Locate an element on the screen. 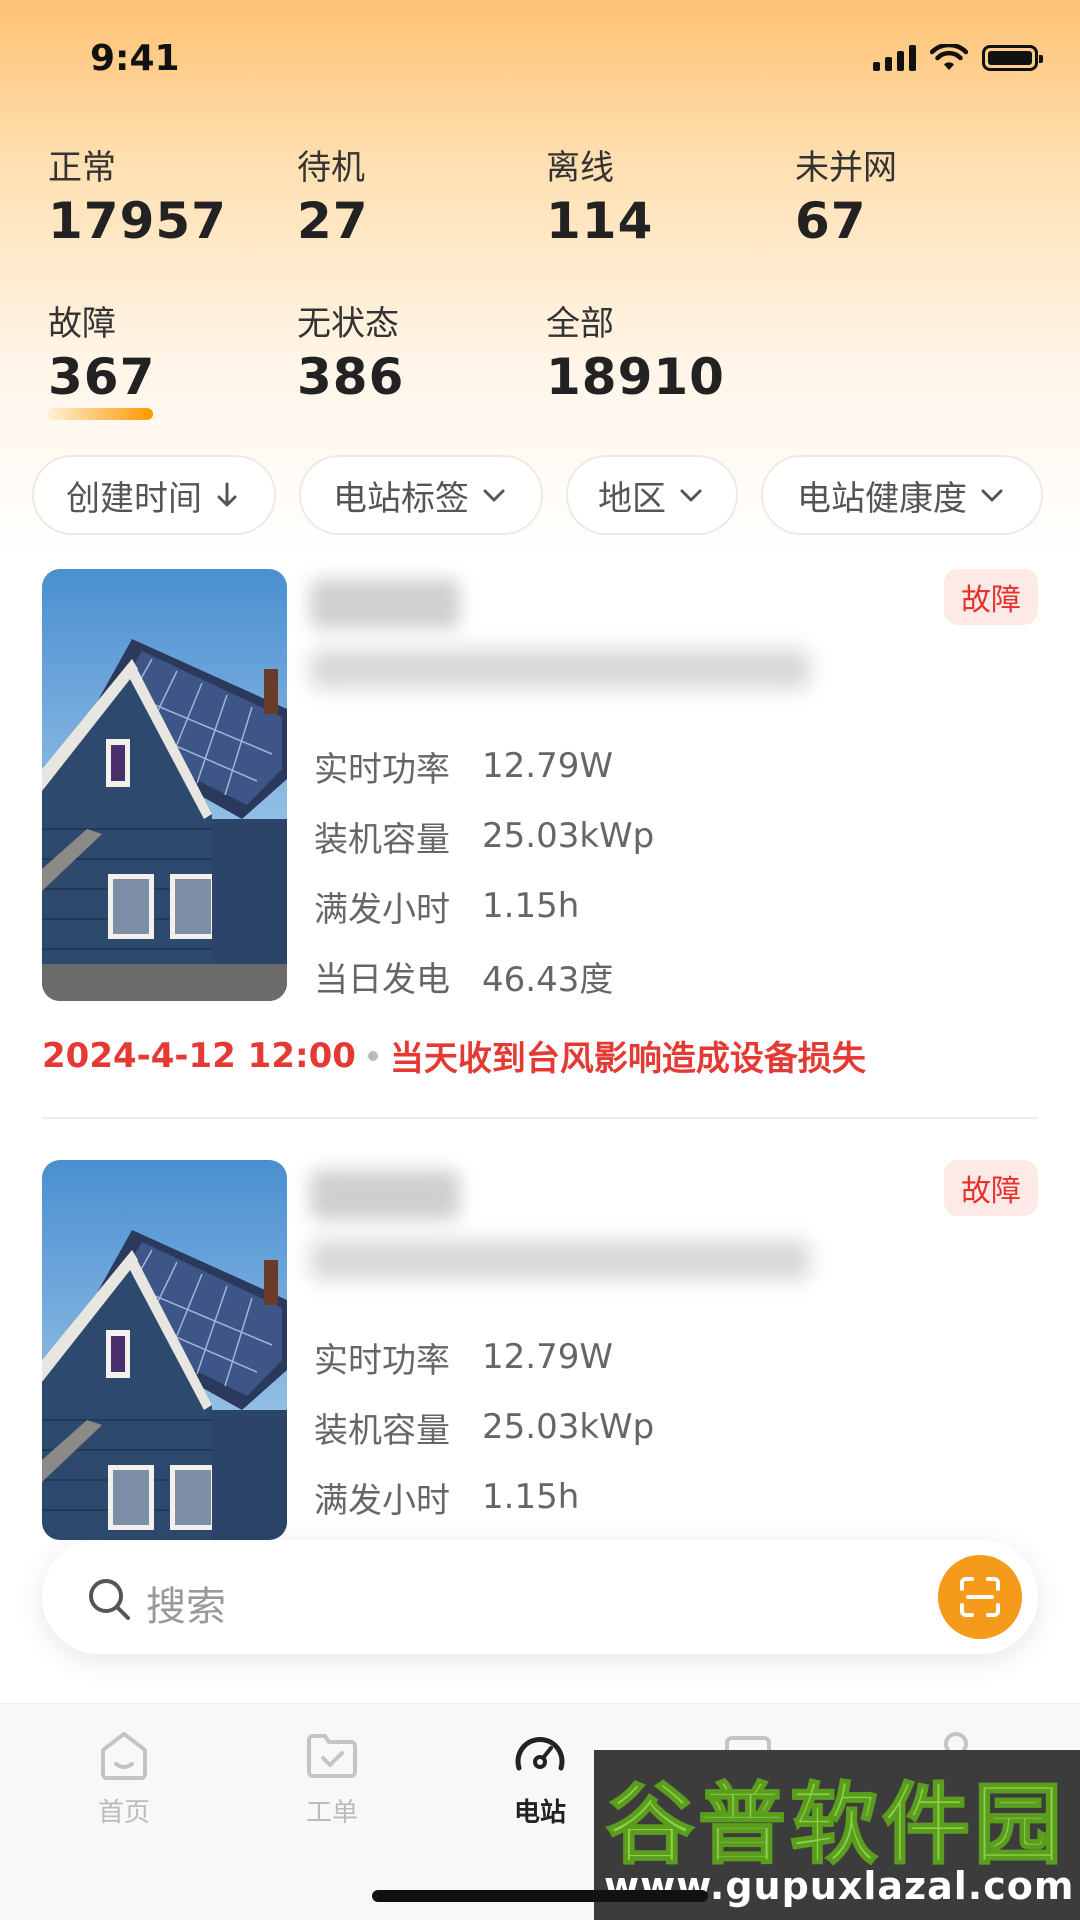  stat-label: 正常 is located at coordinates (82, 168).